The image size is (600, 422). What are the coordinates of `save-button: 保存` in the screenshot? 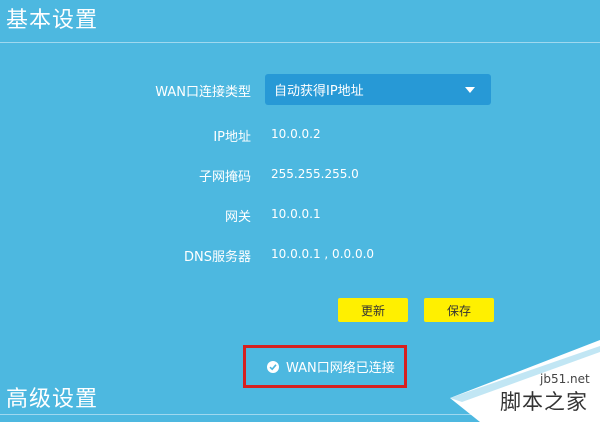 It's located at (459, 310).